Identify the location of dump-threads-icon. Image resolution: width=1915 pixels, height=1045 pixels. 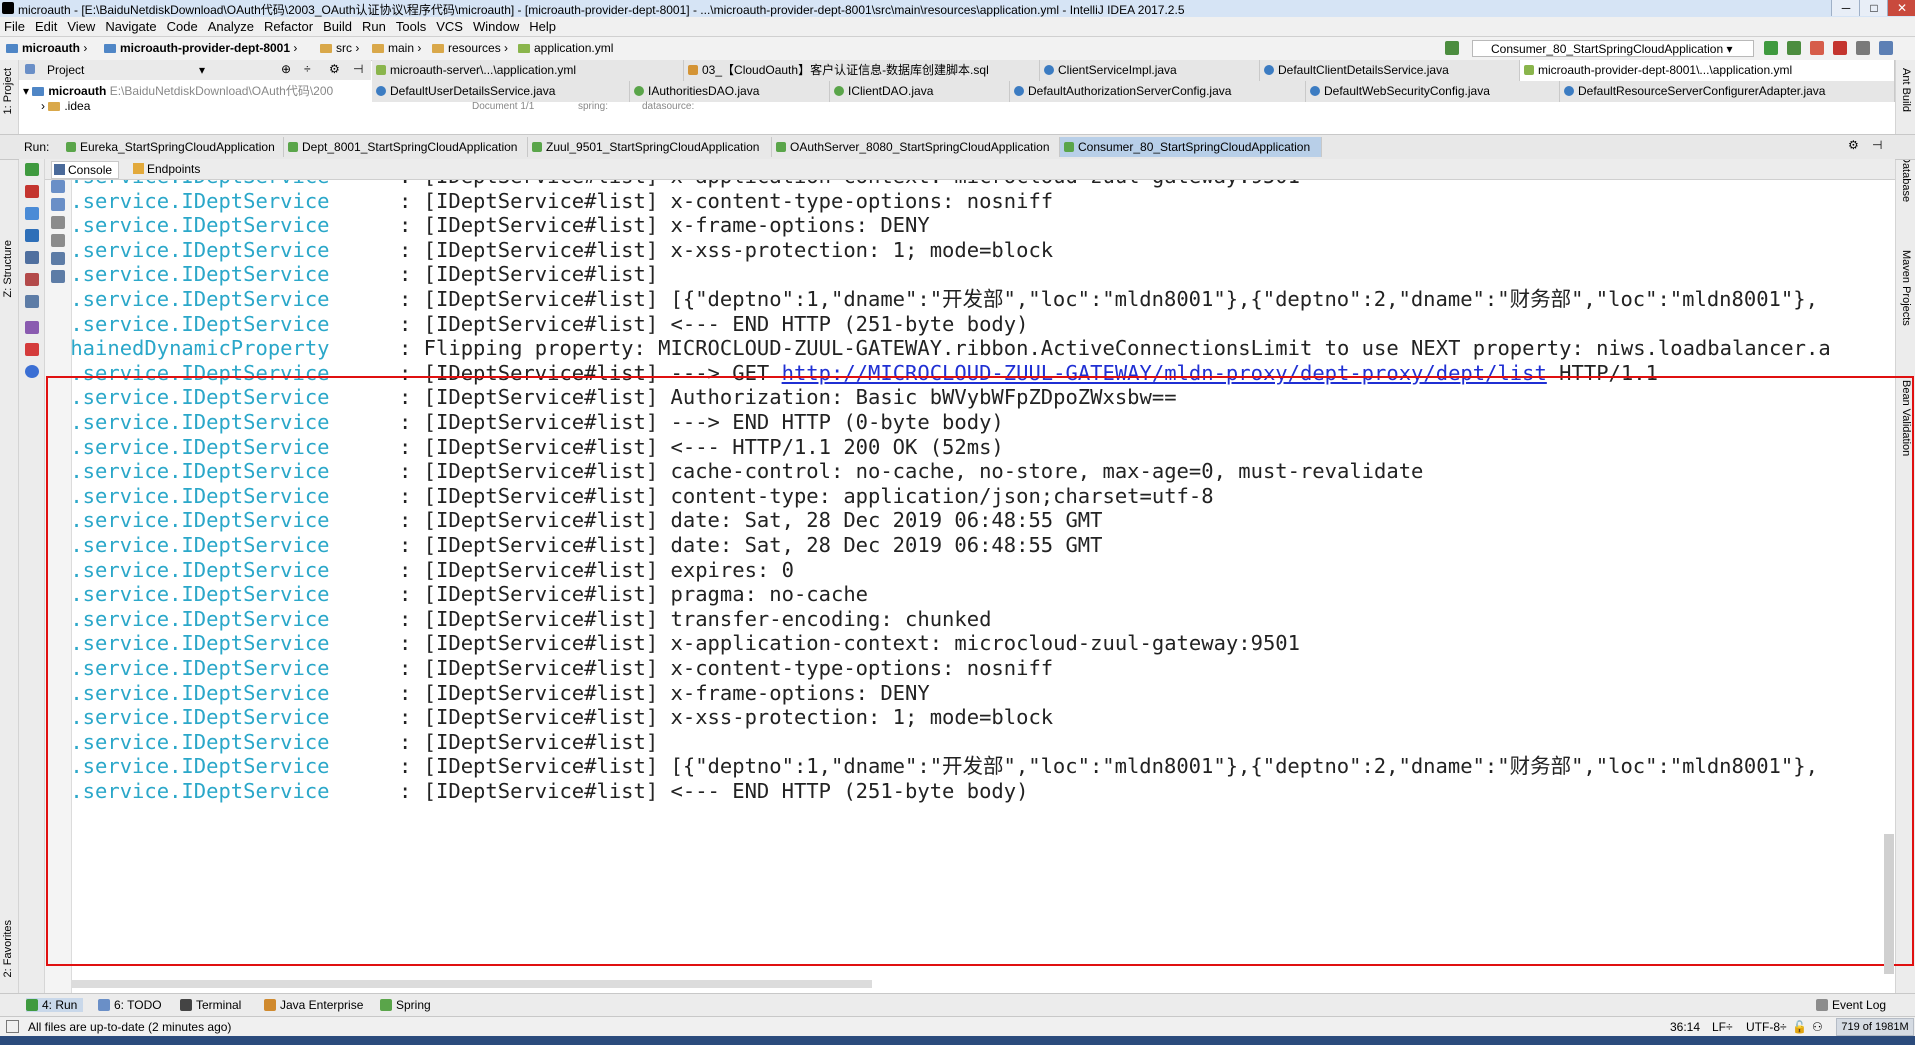
(32, 235).